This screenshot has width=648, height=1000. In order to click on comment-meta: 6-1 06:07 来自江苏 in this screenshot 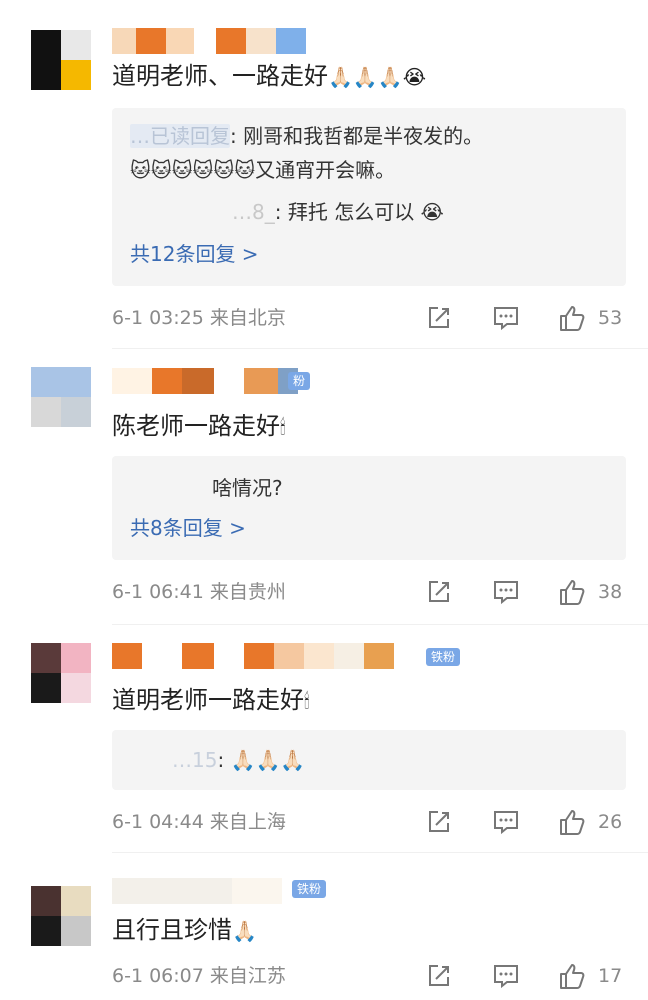, I will do `click(199, 976)`.